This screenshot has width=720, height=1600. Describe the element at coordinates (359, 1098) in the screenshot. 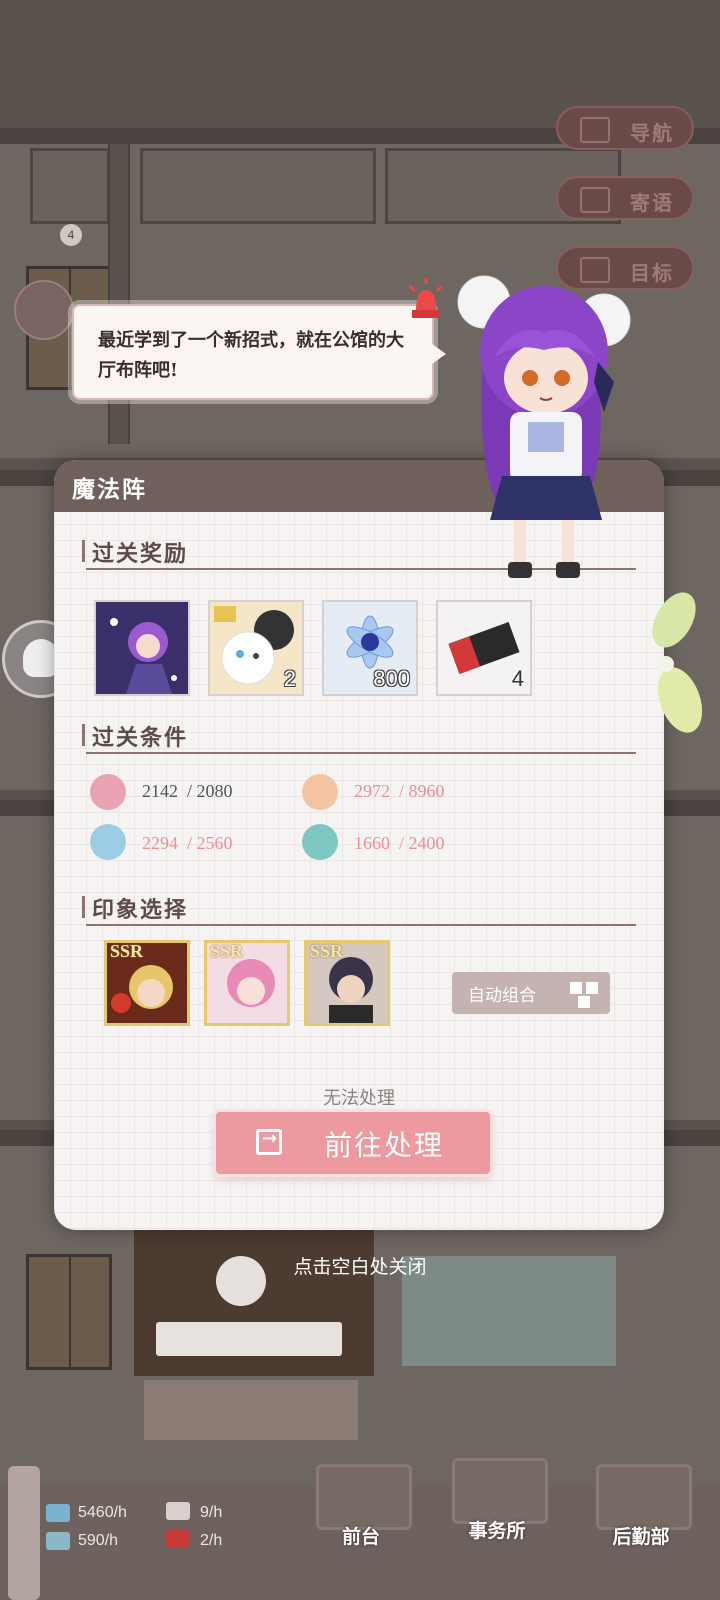

I see `unable-text: 无法处理` at that location.